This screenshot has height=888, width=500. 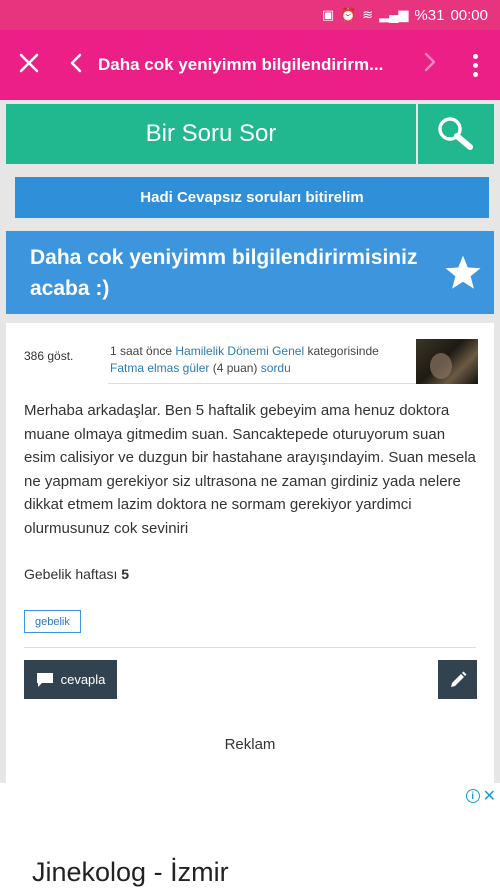 What do you see at coordinates (489, 796) in the screenshot?
I see `close-ad-icon: ✕` at bounding box center [489, 796].